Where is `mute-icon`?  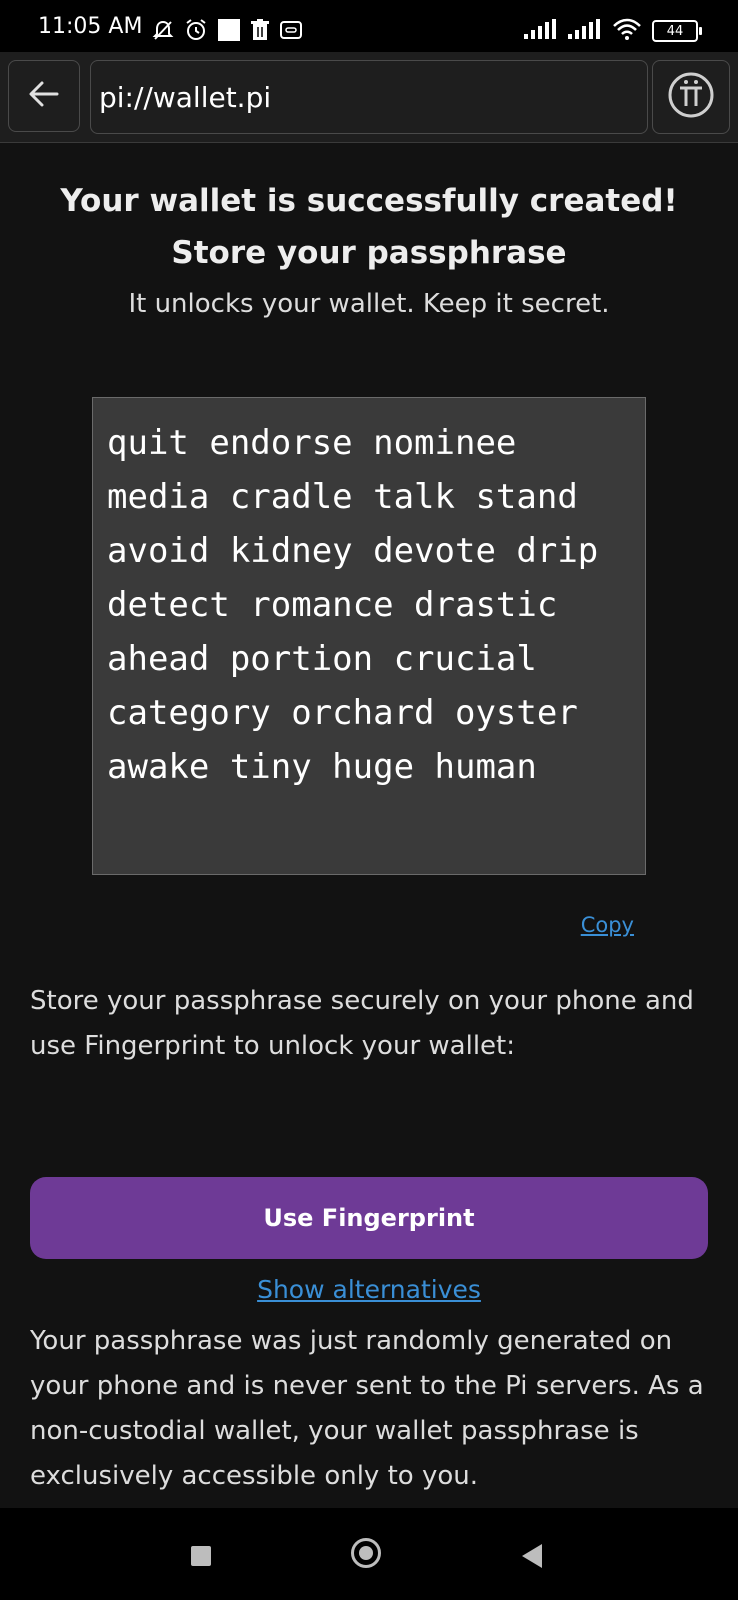 mute-icon is located at coordinates (163, 32).